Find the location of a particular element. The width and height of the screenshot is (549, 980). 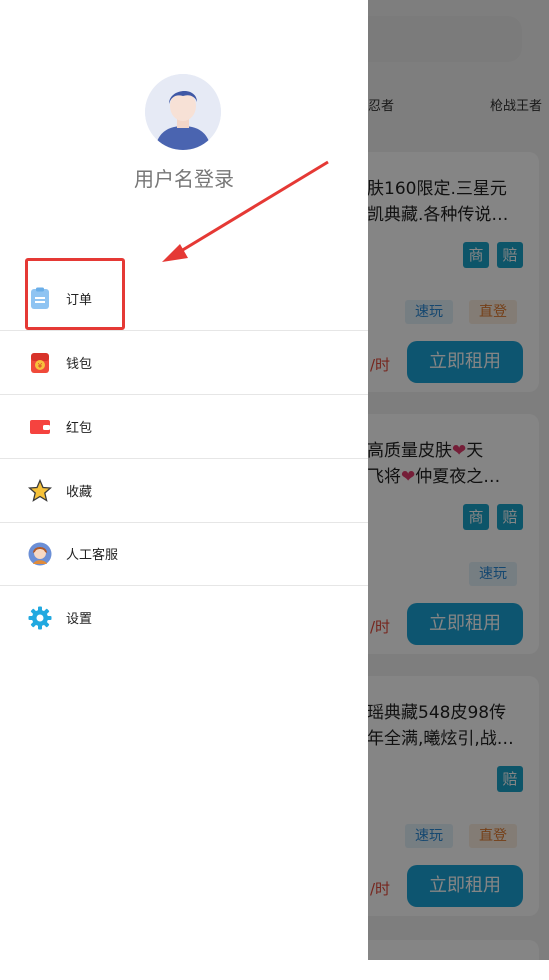

red-packet-icon is located at coordinates (40, 427).